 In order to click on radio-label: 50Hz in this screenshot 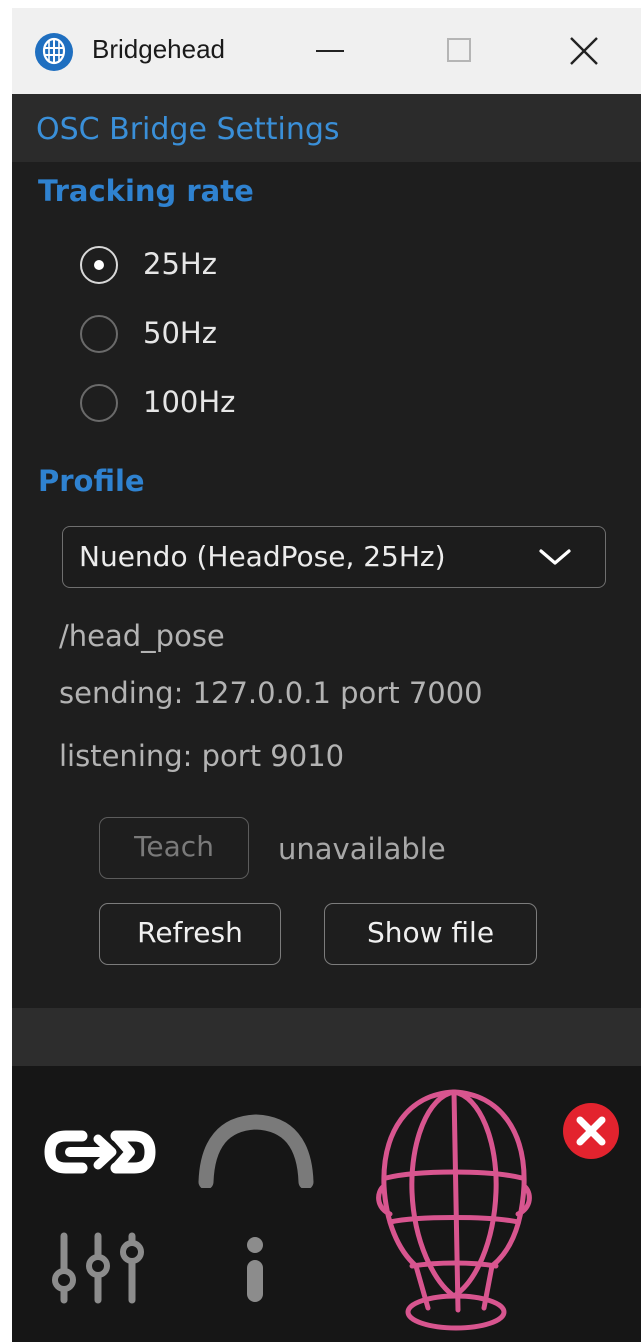, I will do `click(180, 333)`.